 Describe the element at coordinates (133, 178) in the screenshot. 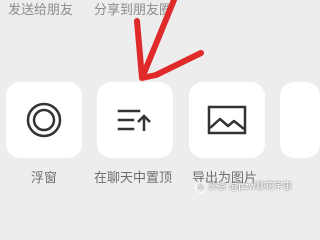

I see `pin-to-top-label: 在聊天中置顶` at that location.